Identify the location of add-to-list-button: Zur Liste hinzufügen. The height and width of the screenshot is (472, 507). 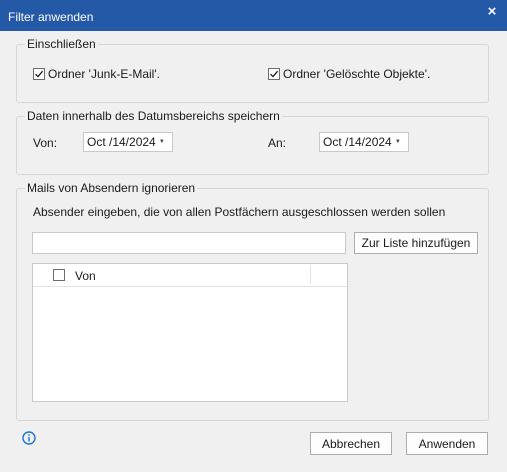
(416, 243).